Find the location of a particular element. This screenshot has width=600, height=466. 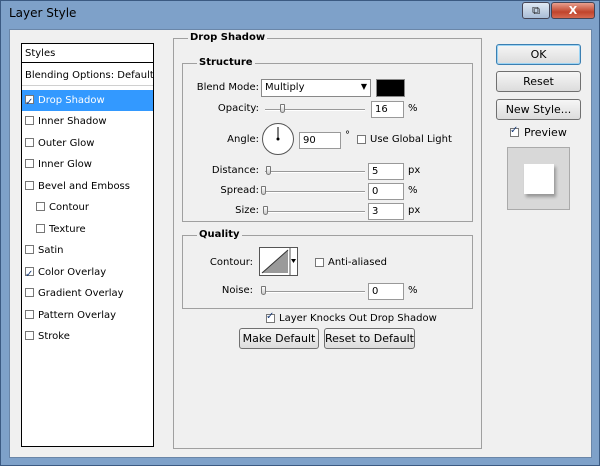

noise-slider-thumb is located at coordinates (263, 290).